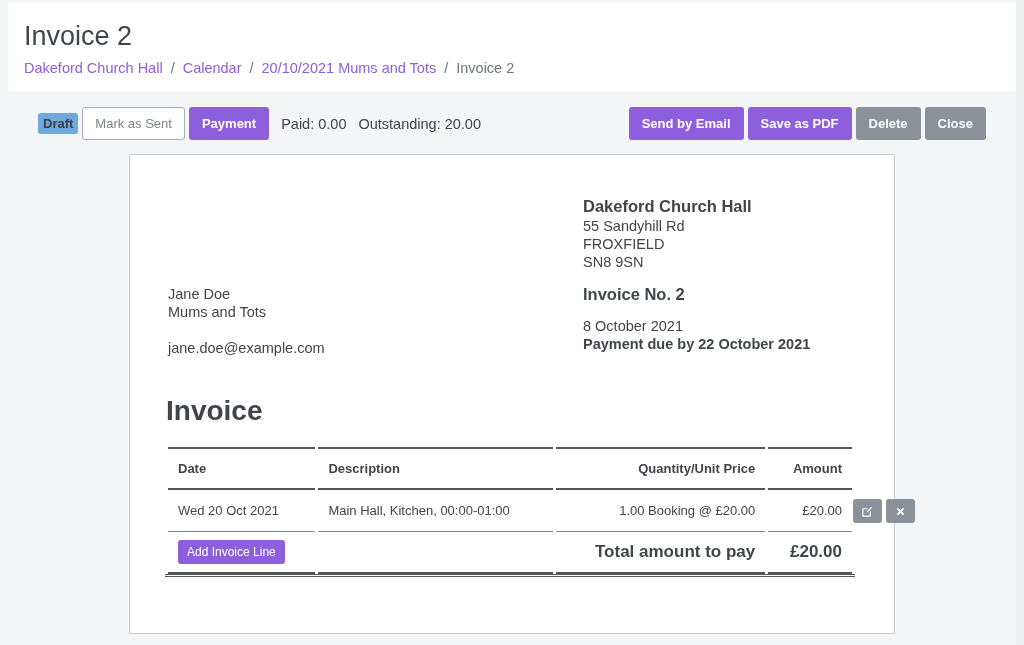 Image resolution: width=1024 pixels, height=645 pixels. I want to click on column-header: Quantity/Unit Price, so click(660, 468).